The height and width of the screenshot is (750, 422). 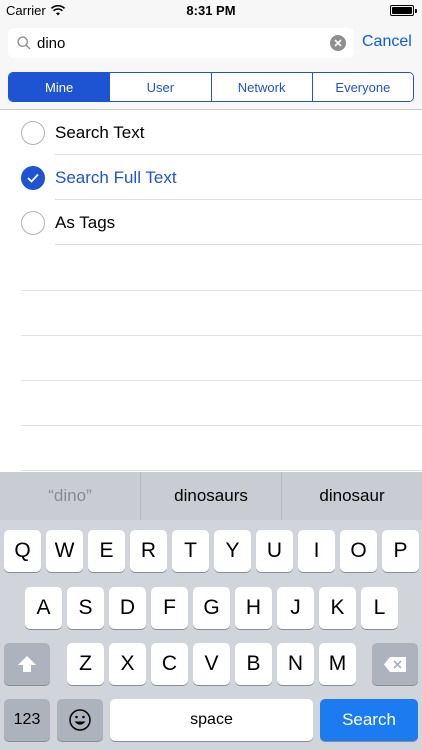 I want to click on key-t: T, so click(x=190, y=551).